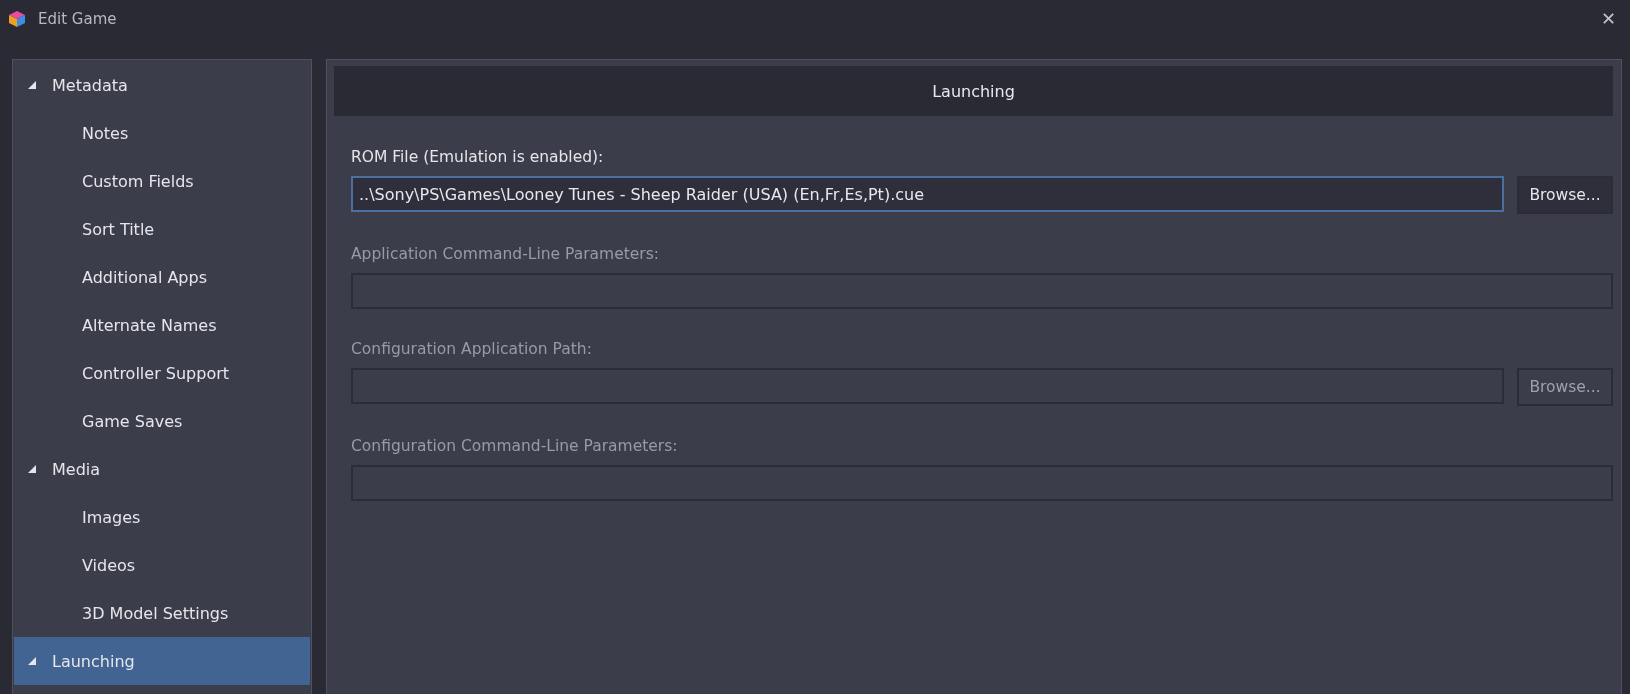 Image resolution: width=1630 pixels, height=694 pixels. Describe the element at coordinates (1608, 19) in the screenshot. I see `close-button: ✕` at that location.